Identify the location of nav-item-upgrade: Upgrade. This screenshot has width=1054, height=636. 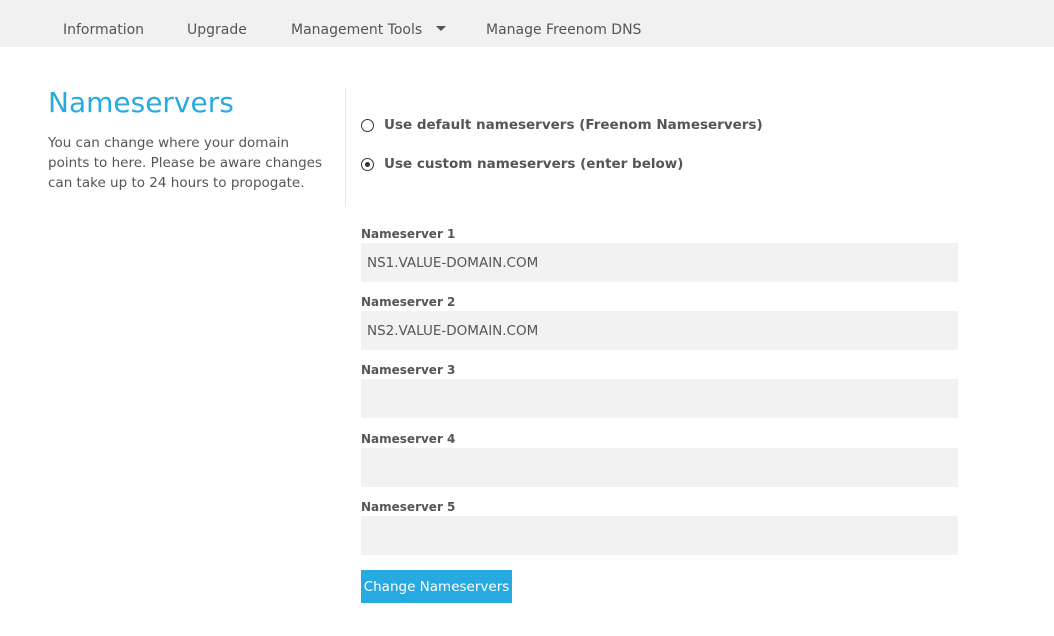
(217, 23).